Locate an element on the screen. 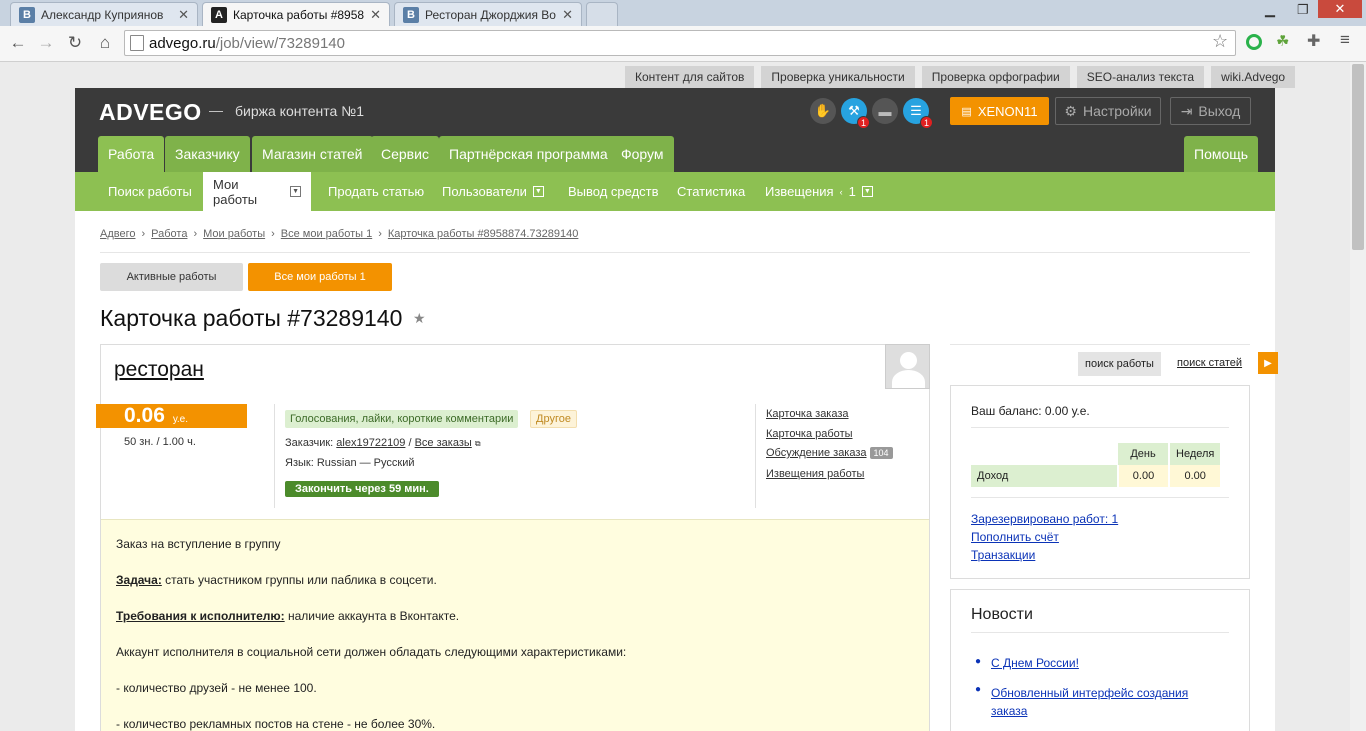 This screenshot has width=1366, height=731. all-orders-link: Все заказы is located at coordinates (443, 443).